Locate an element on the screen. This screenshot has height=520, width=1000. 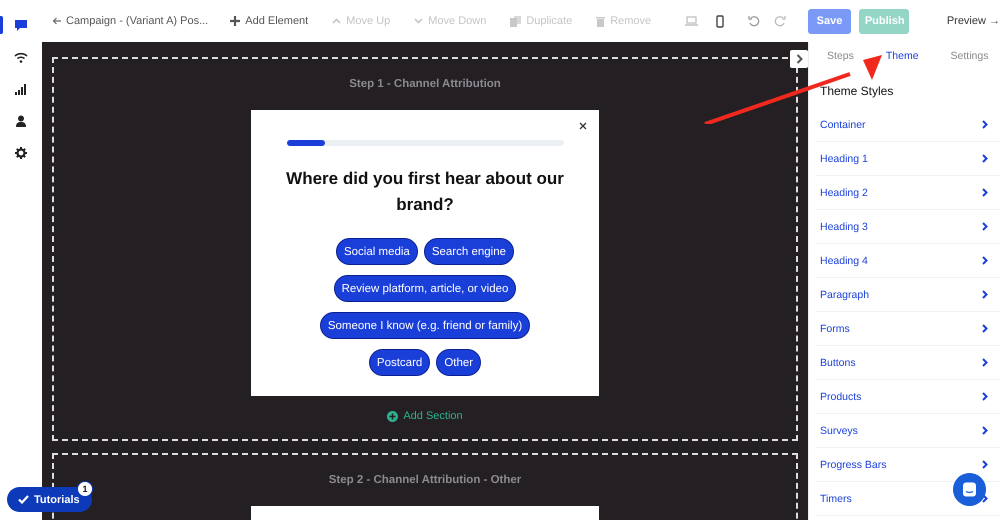
theme-style-item: Forms is located at coordinates (907, 329).